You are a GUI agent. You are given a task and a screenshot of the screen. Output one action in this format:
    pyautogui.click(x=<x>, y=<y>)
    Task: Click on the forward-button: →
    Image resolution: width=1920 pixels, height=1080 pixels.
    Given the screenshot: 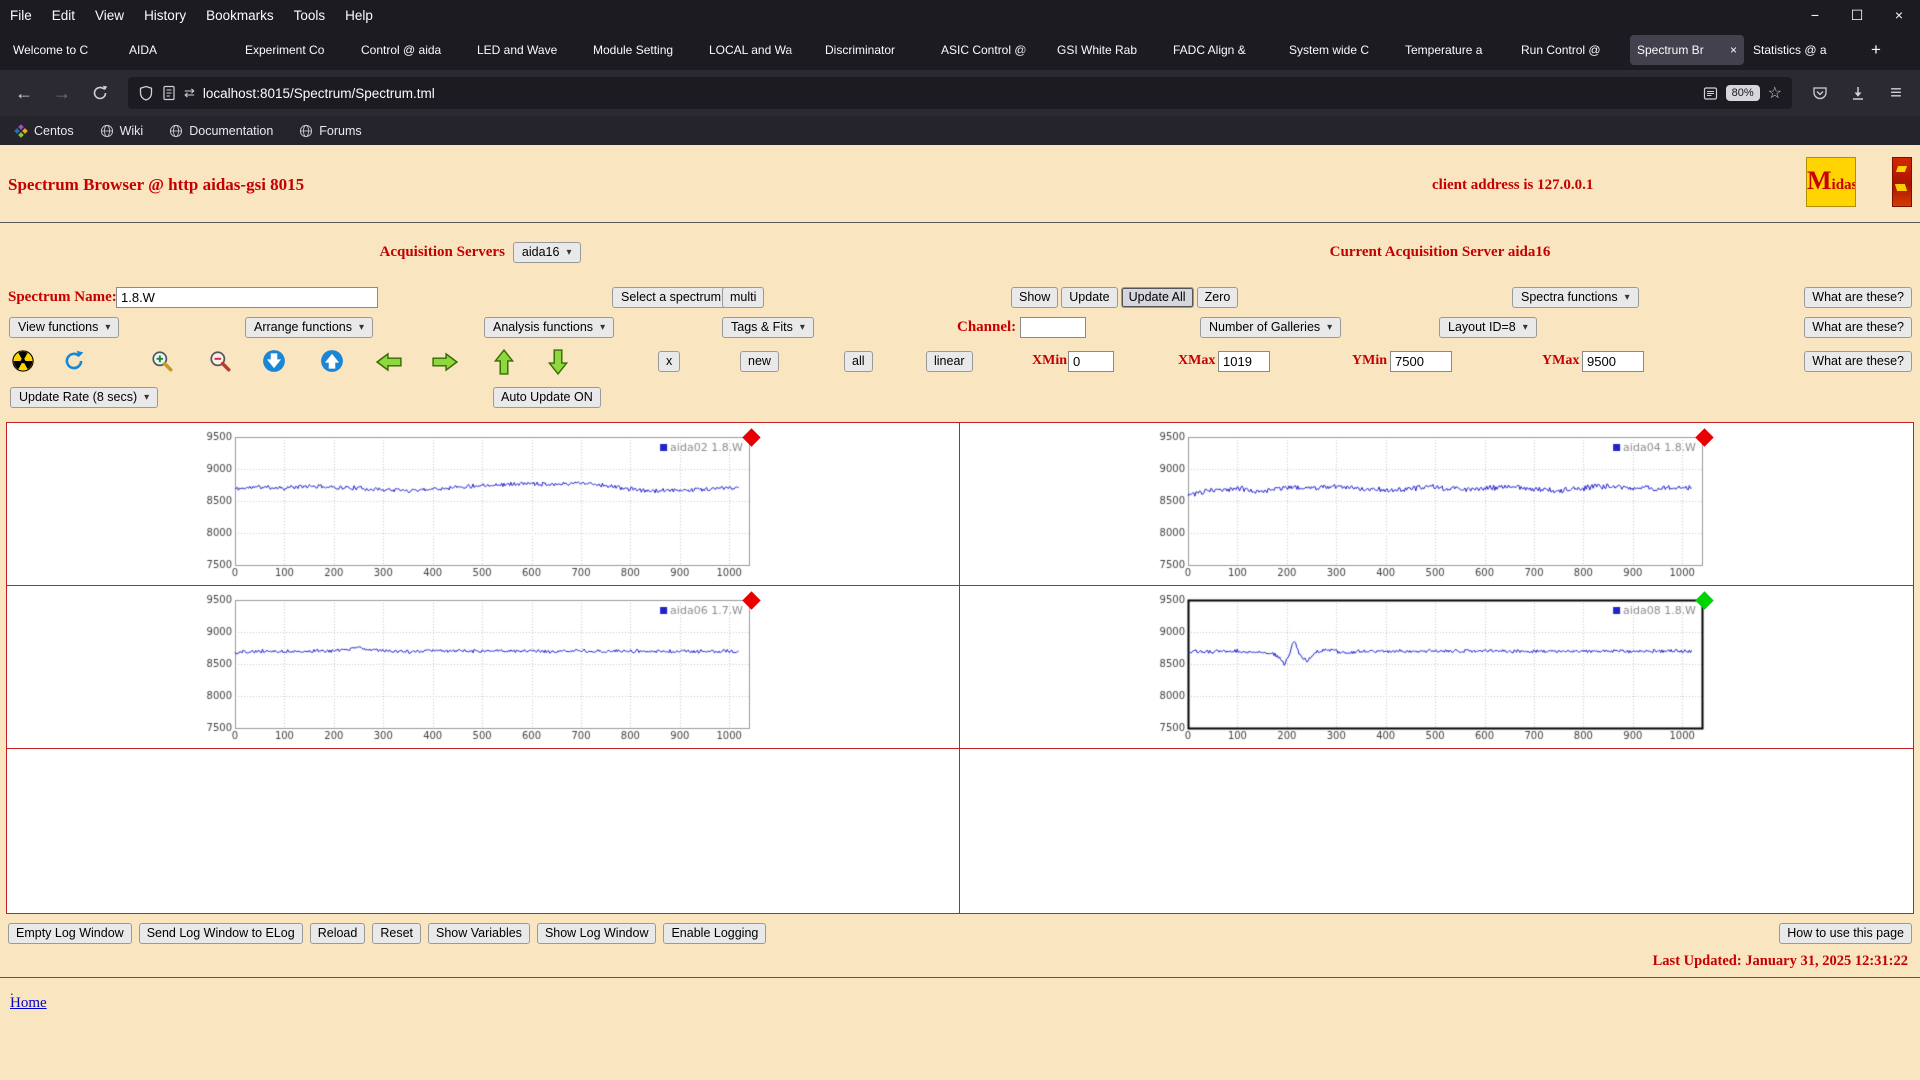 What is the action you would take?
    pyautogui.click(x=62, y=93)
    